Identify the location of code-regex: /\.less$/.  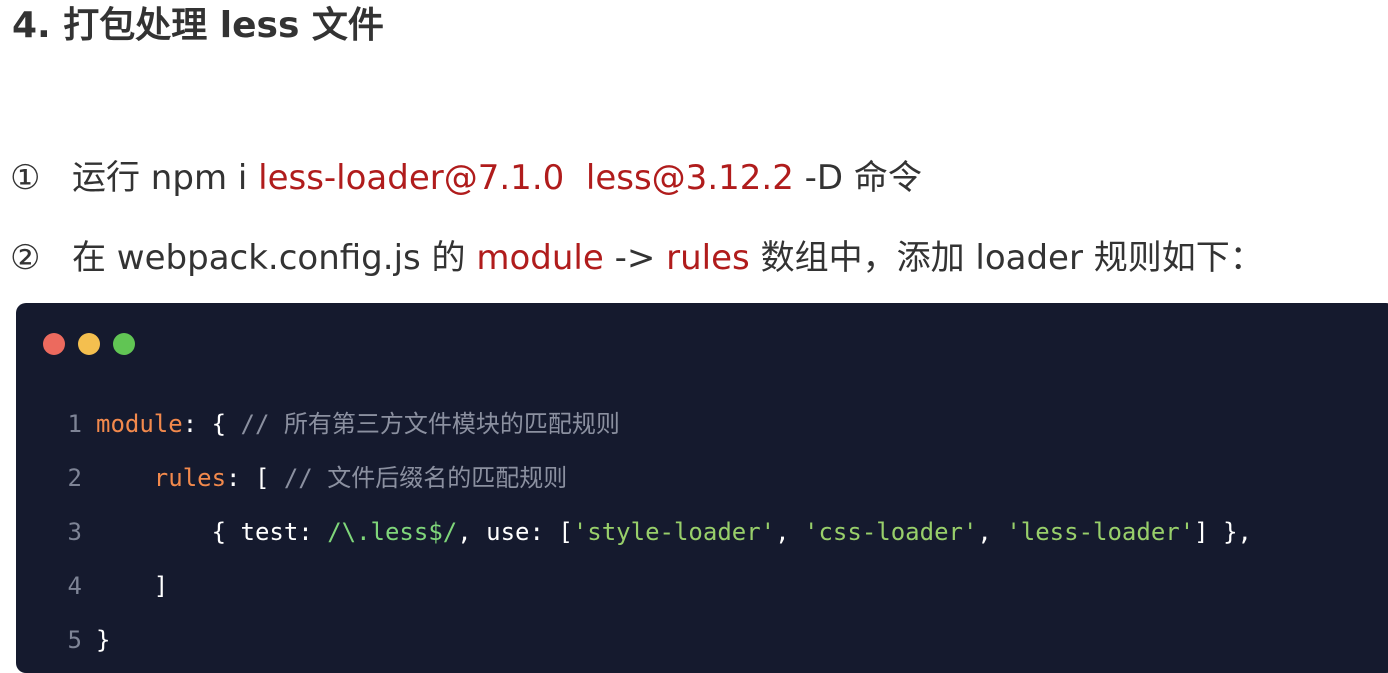
(392, 532).